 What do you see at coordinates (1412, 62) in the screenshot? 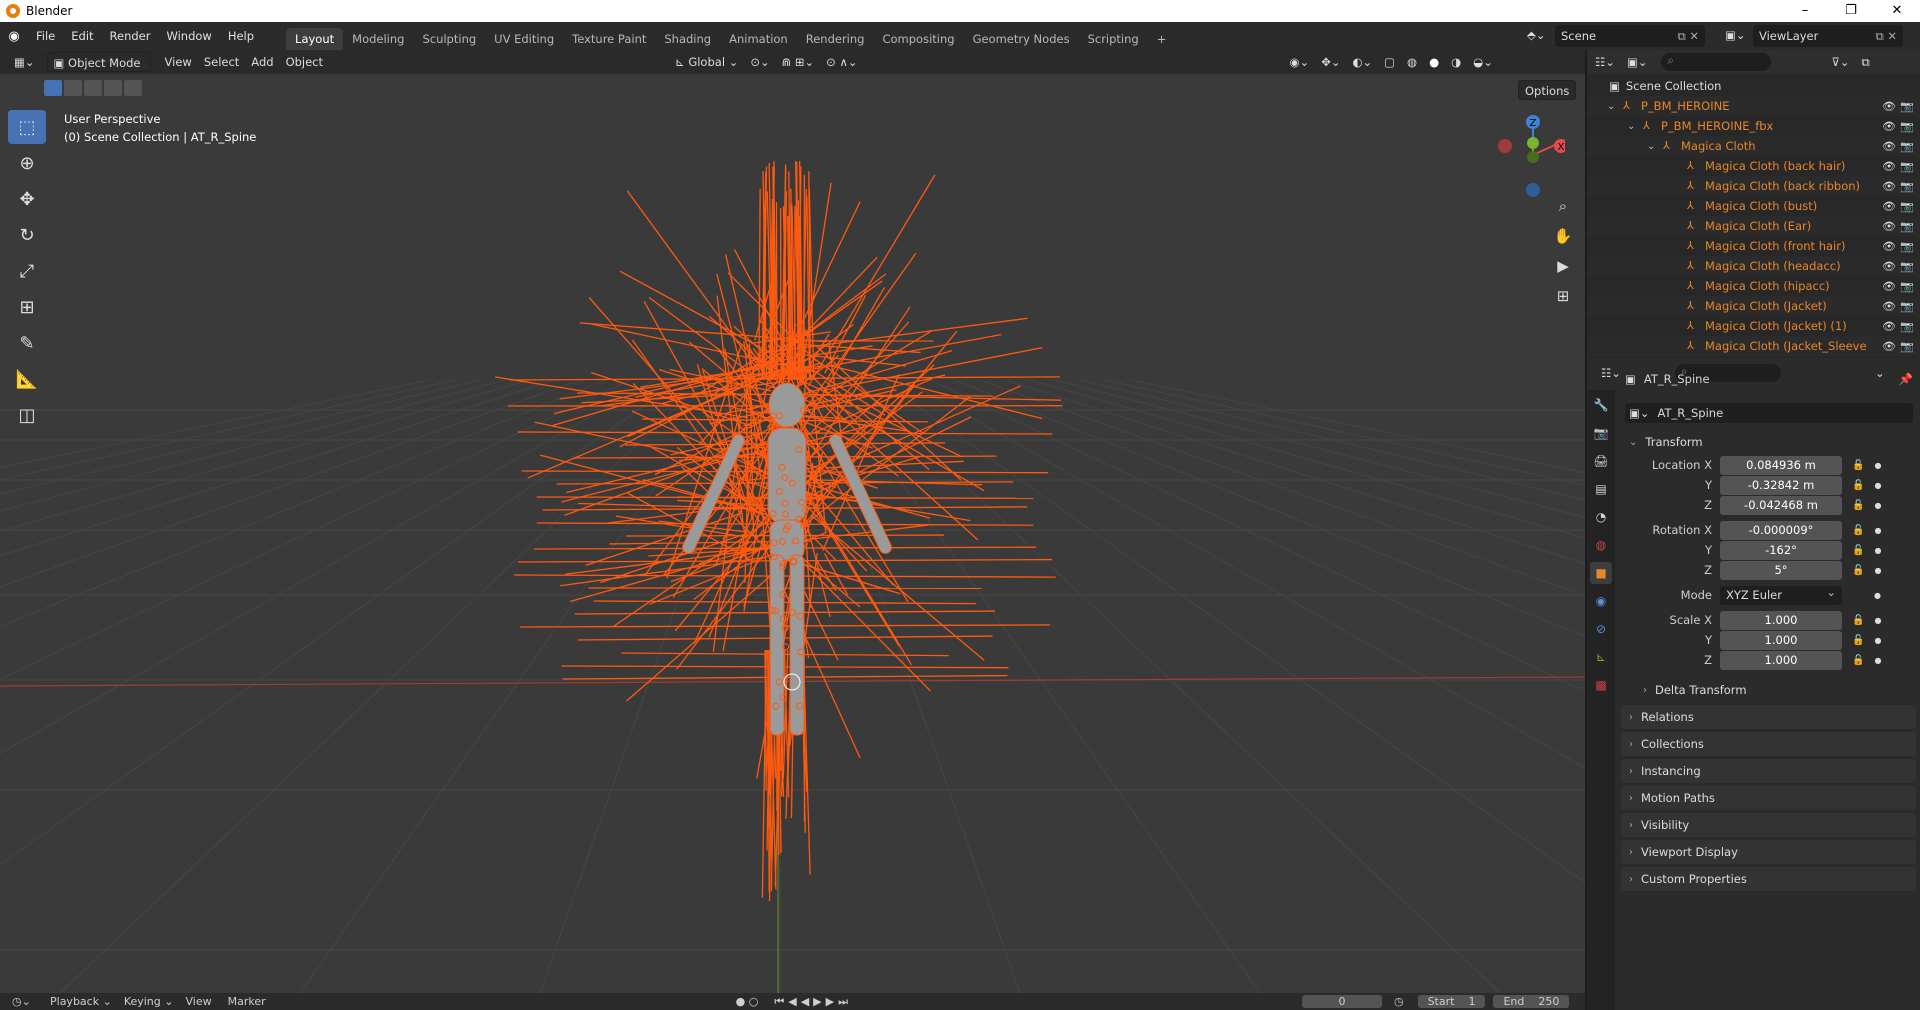
I see `wireframe-shading-icon: ◍` at bounding box center [1412, 62].